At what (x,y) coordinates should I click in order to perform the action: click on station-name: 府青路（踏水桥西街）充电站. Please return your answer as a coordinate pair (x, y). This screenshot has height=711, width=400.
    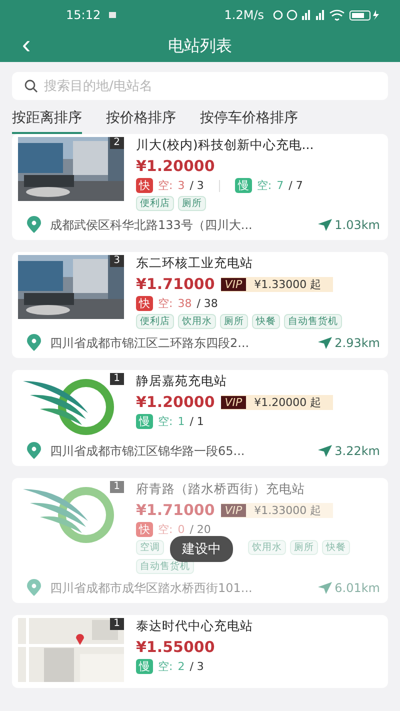
    Looking at the image, I should click on (221, 489).